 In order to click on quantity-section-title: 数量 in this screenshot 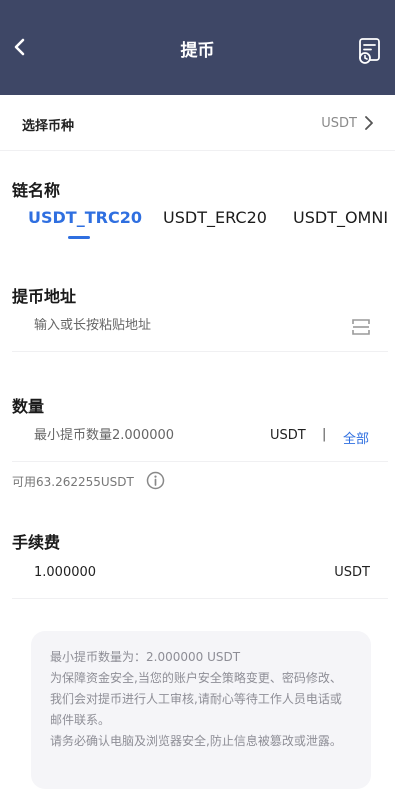, I will do `click(28, 406)`.